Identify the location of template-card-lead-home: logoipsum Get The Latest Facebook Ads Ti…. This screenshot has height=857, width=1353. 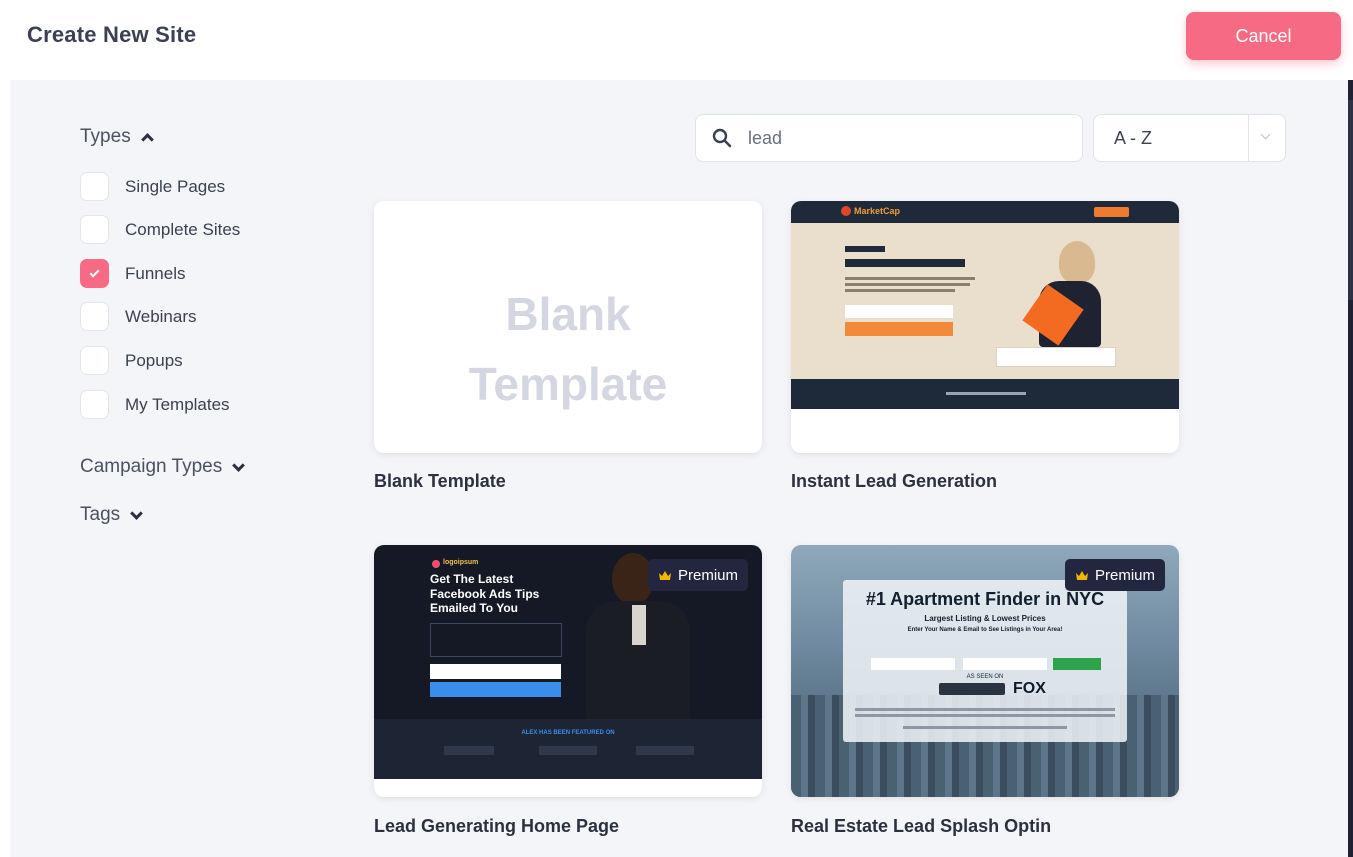
(568, 671).